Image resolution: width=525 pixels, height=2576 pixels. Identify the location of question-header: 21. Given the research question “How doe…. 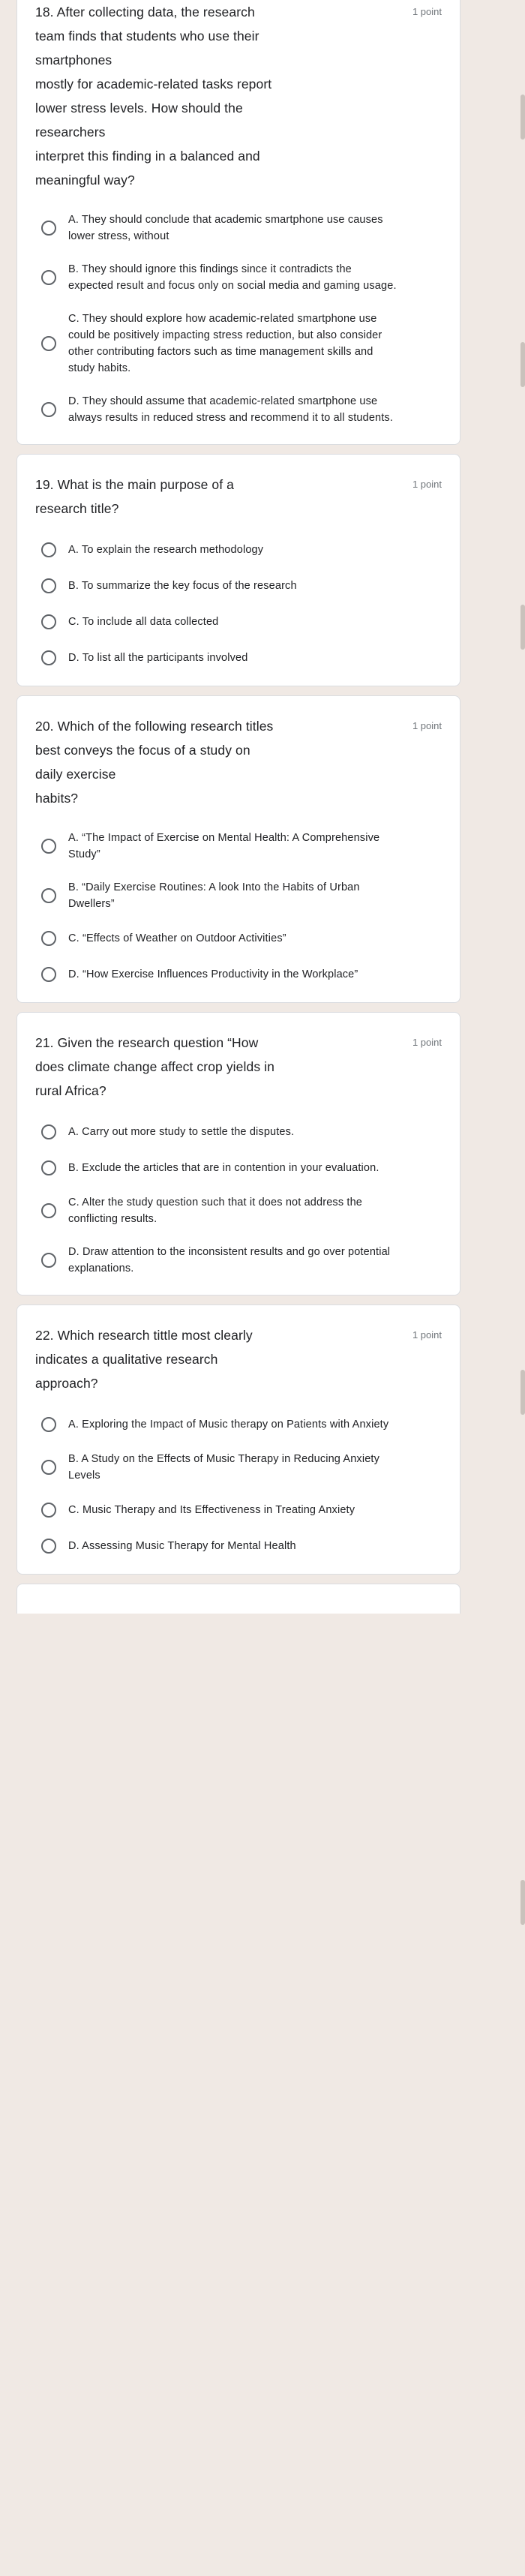
(238, 1067).